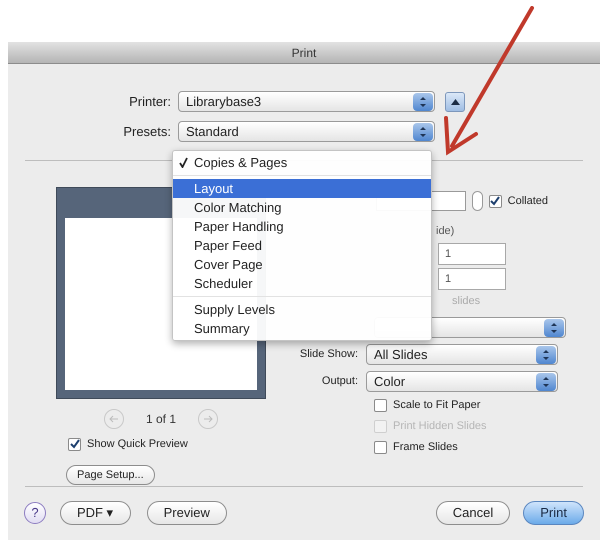 The image size is (600, 544). Describe the element at coordinates (304, 53) in the screenshot. I see `window-title: Print` at that location.